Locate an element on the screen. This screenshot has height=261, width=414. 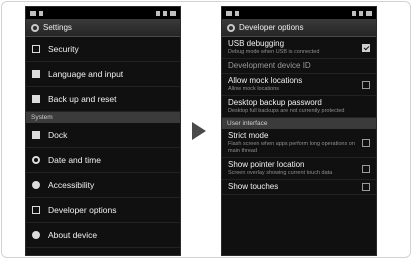
menu-item-label: Date and time is located at coordinates (74, 160).